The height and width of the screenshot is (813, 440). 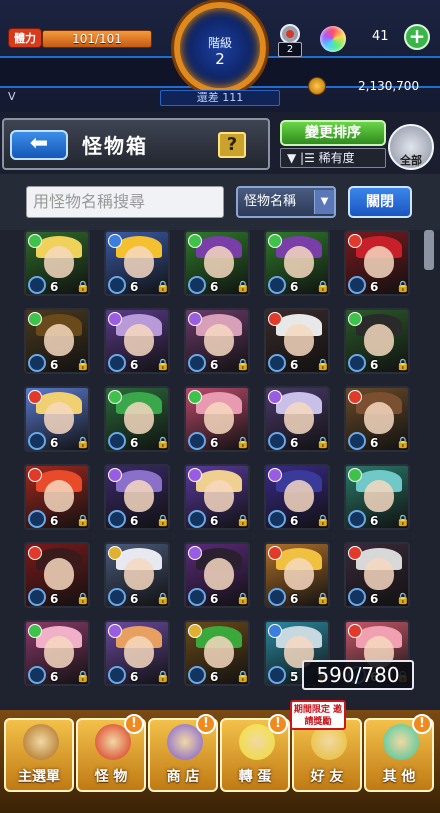 I want to click on nav-item: 其 他!, so click(x=399, y=753).